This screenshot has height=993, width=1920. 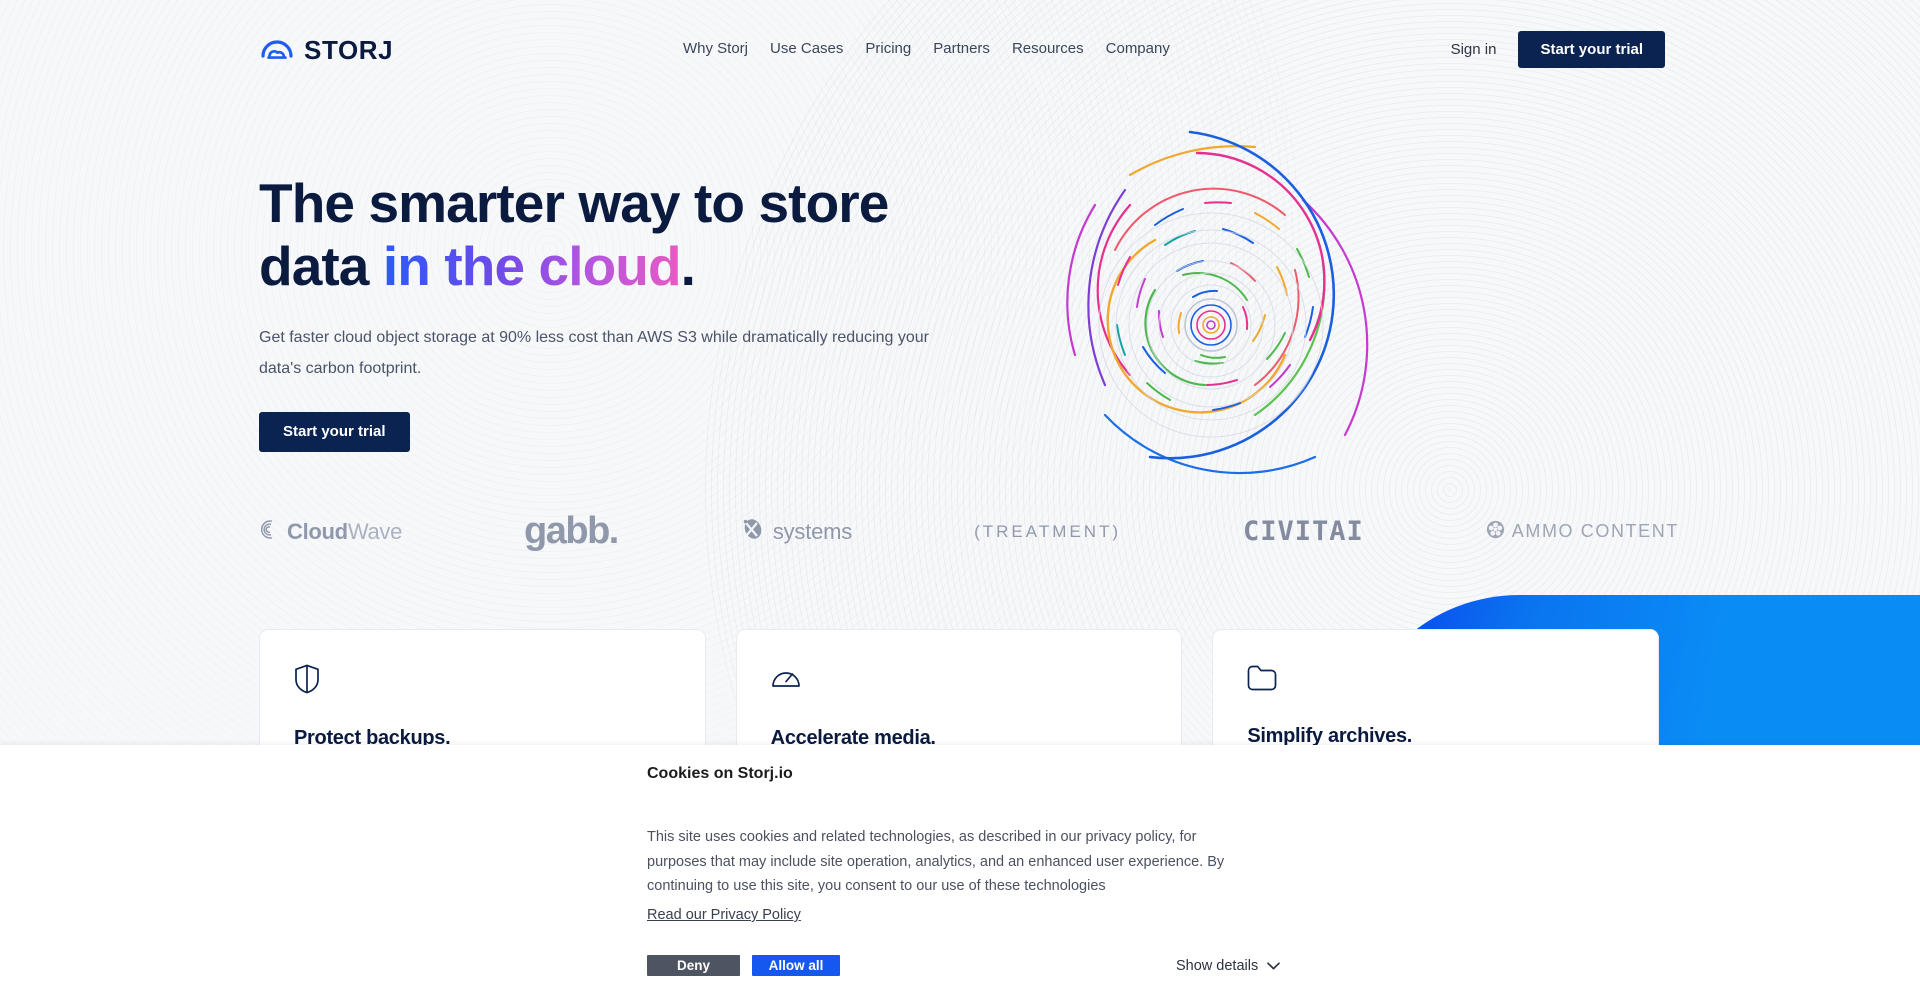 What do you see at coordinates (349, 49) in the screenshot?
I see `storj-wordmark: STORJ` at bounding box center [349, 49].